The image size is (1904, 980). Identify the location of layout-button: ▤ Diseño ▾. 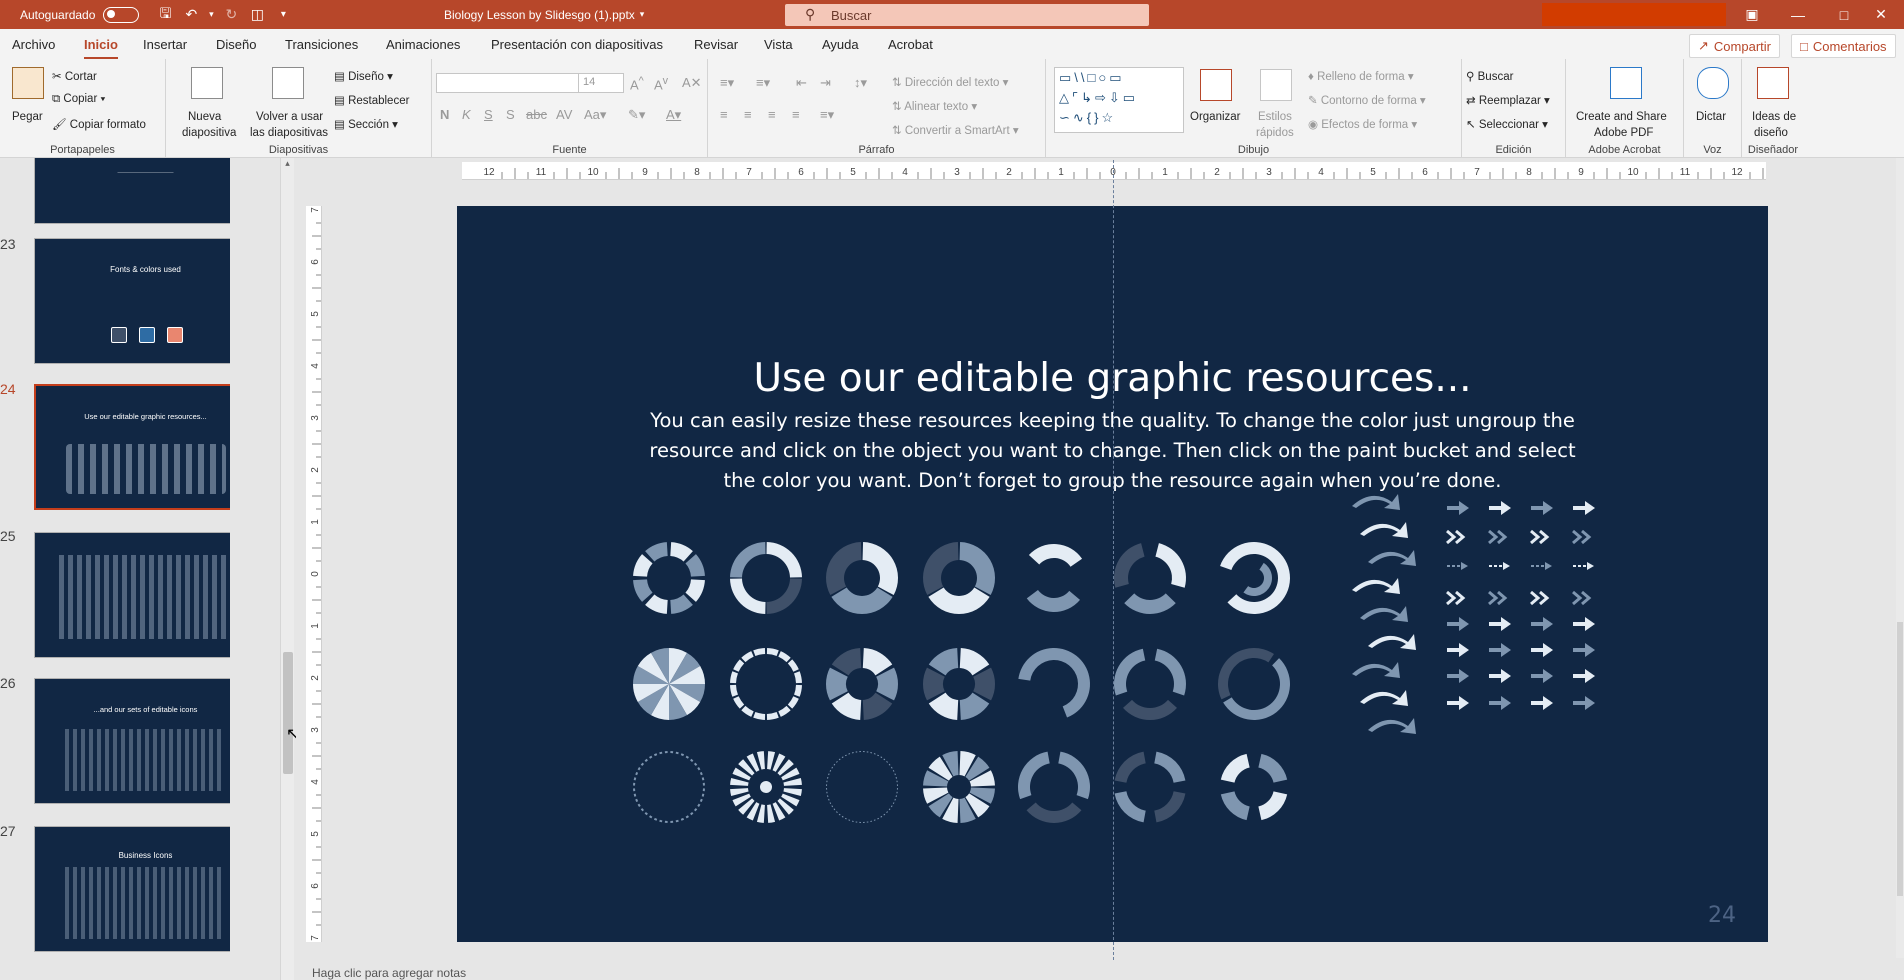
(363, 76).